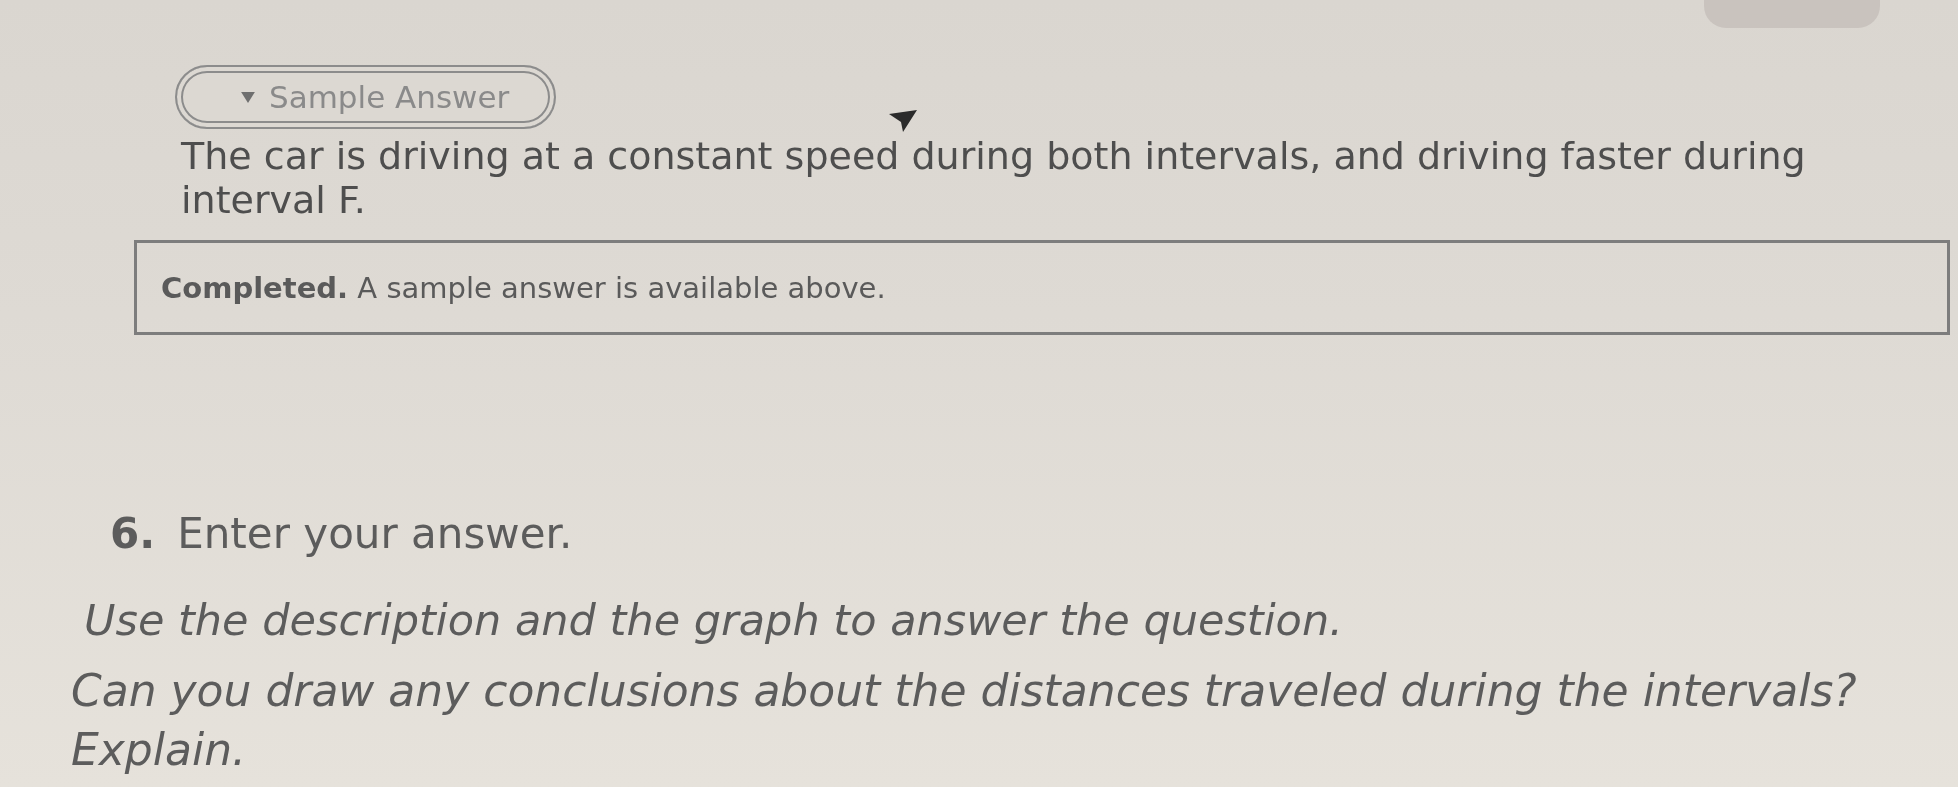  Describe the element at coordinates (375, 534) in the screenshot. I see `question-prompt: Enter your answer.` at that location.